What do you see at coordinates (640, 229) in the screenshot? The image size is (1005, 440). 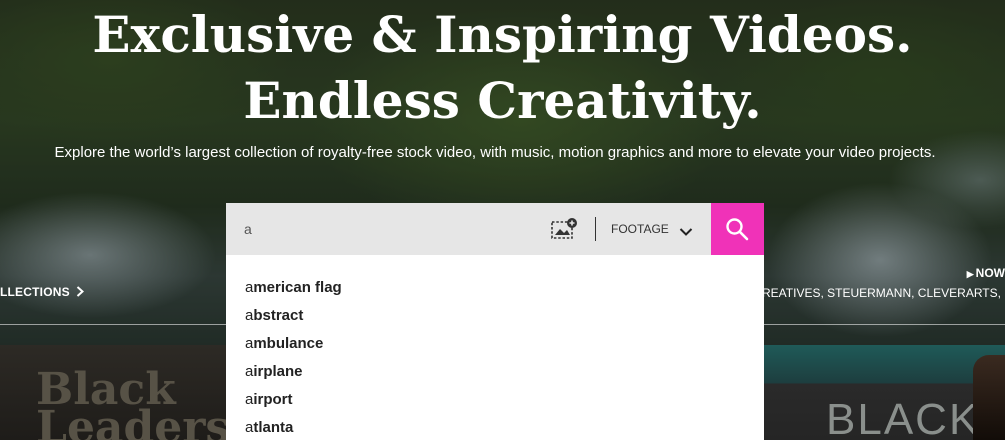 I see `media-type-label: FOOTAGE` at bounding box center [640, 229].